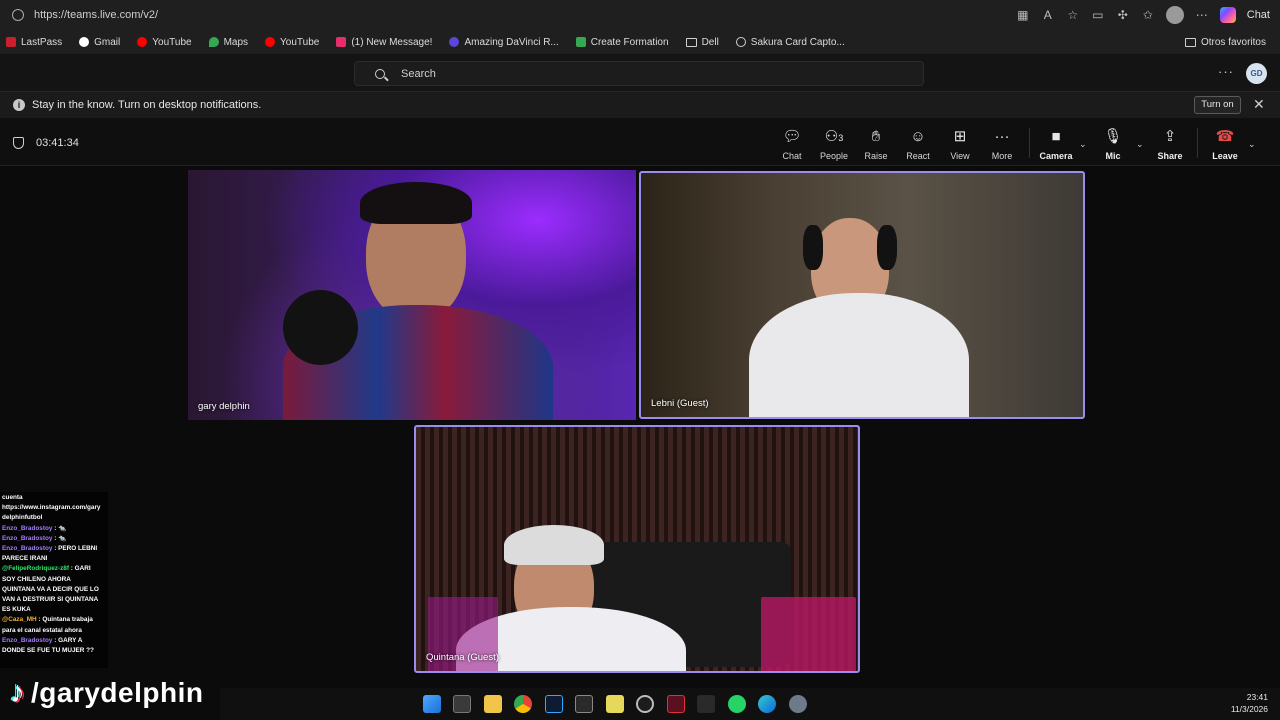 The image size is (1280, 720). Describe the element at coordinates (462, 704) in the screenshot. I see `task-view-icon` at that location.